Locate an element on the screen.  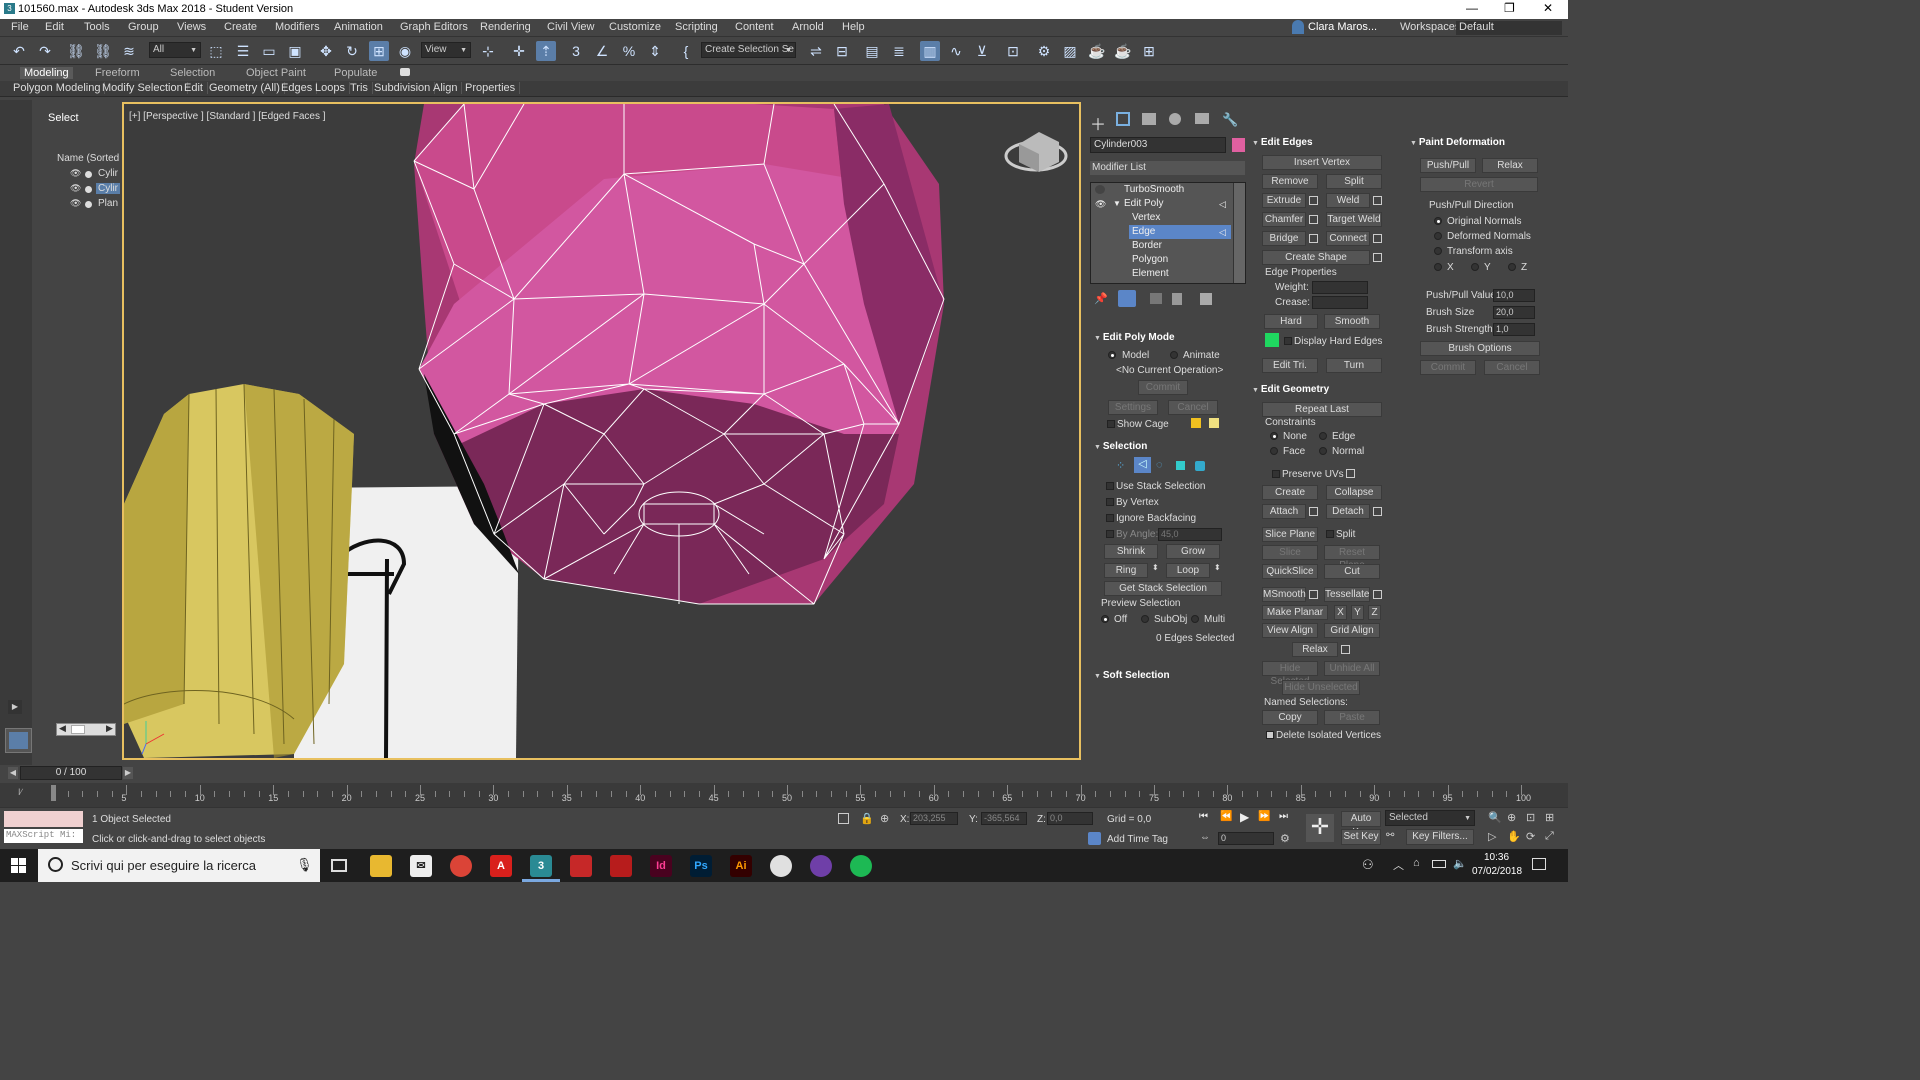
hard-edge-color-swatch is located at coordinates (1272, 340).